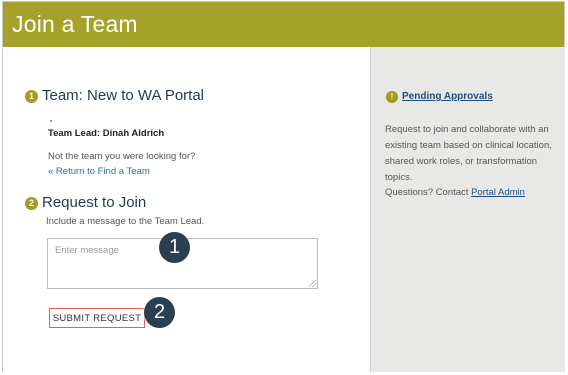 The image size is (568, 375). Describe the element at coordinates (392, 97) in the screenshot. I see `pending-approvals-icon: !` at that location.